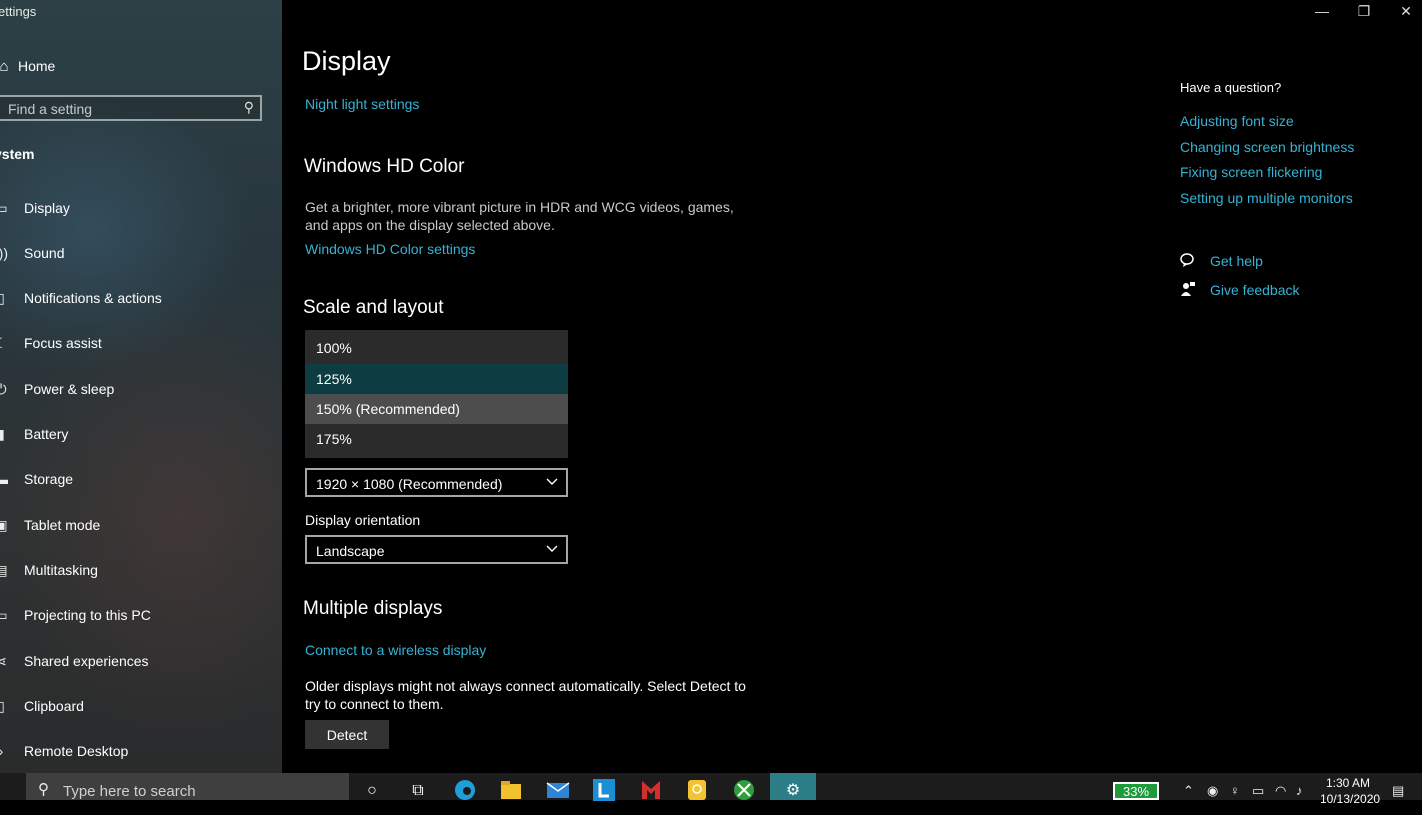 Image resolution: width=1422 pixels, height=815 pixels. Describe the element at coordinates (1251, 172) in the screenshot. I see `fixing-screen-flickering-link: Fixing screen flickering` at that location.